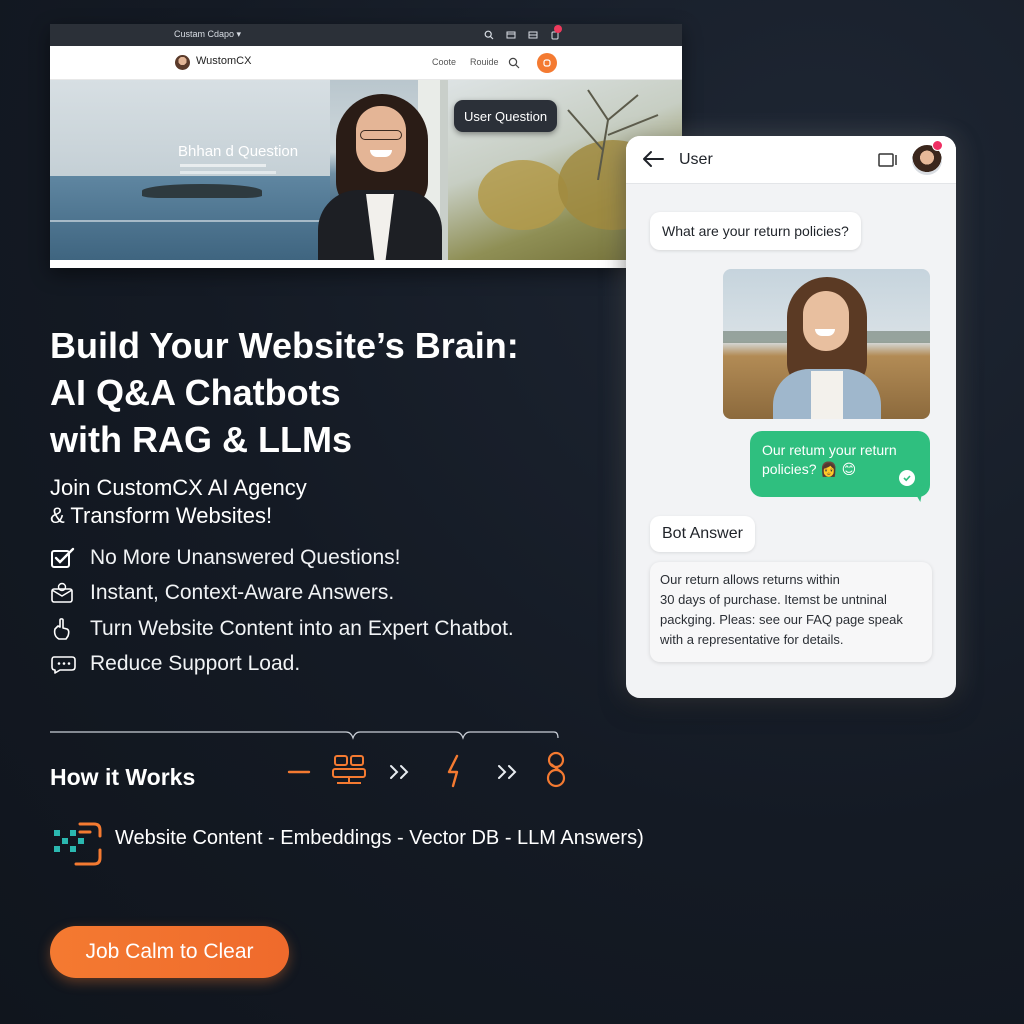 The height and width of the screenshot is (1024, 1024). I want to click on window-icon, so click(511, 35).